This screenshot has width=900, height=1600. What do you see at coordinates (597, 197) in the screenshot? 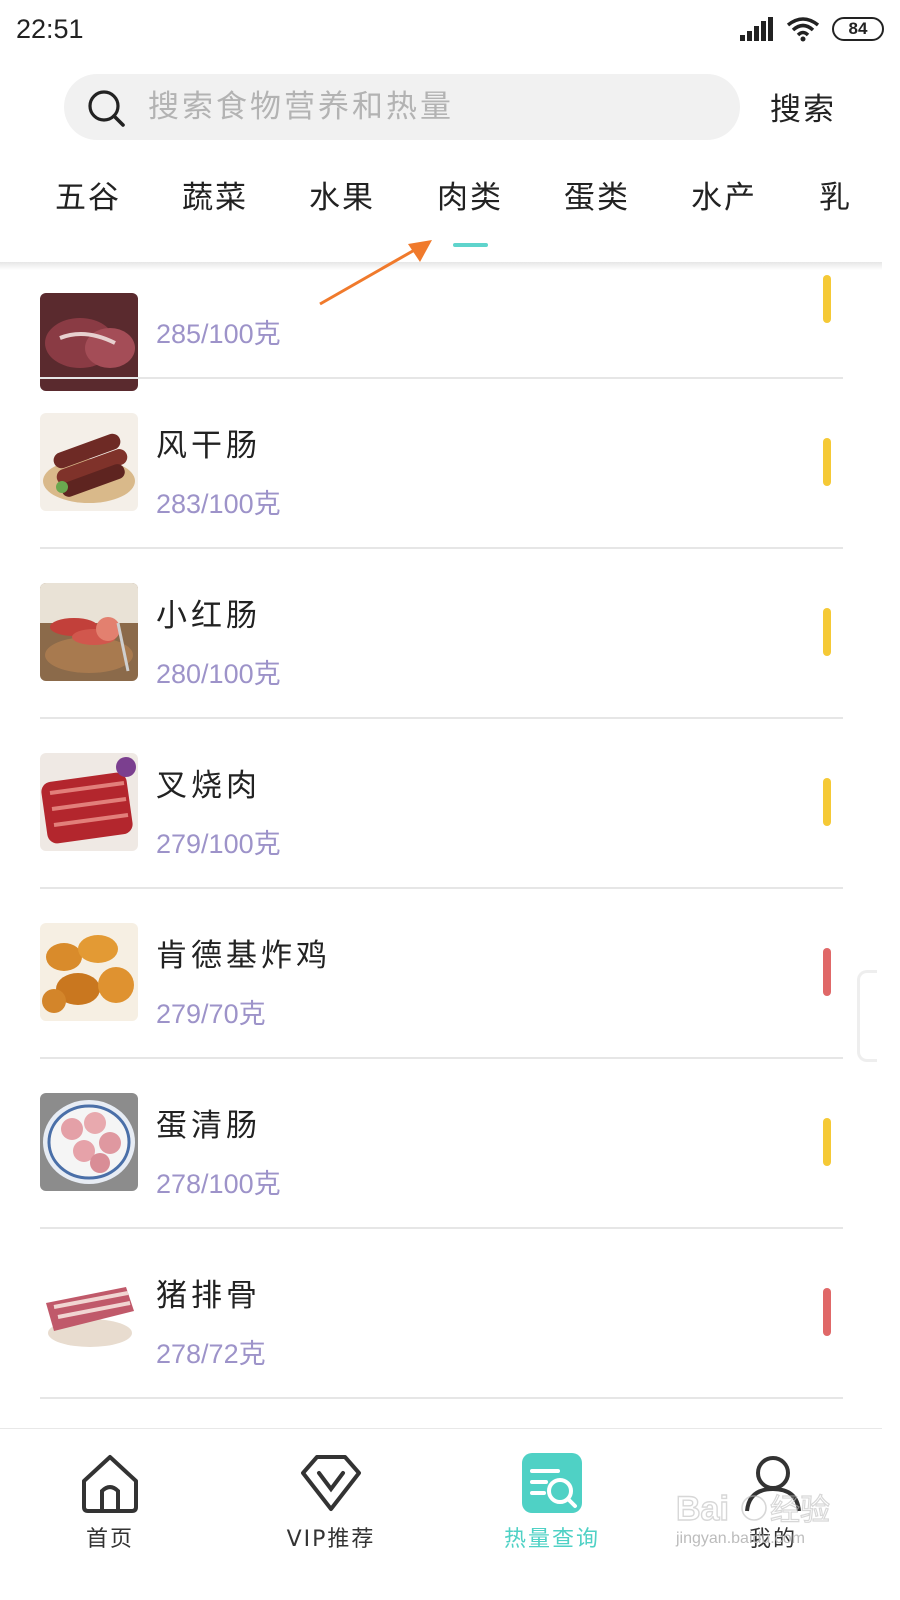
I see `tab-eggs: 蛋类` at bounding box center [597, 197].